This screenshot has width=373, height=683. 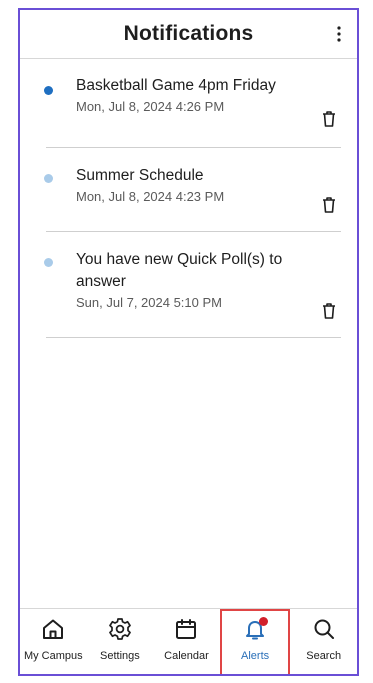 What do you see at coordinates (120, 656) in the screenshot?
I see `tab-label: Settings` at bounding box center [120, 656].